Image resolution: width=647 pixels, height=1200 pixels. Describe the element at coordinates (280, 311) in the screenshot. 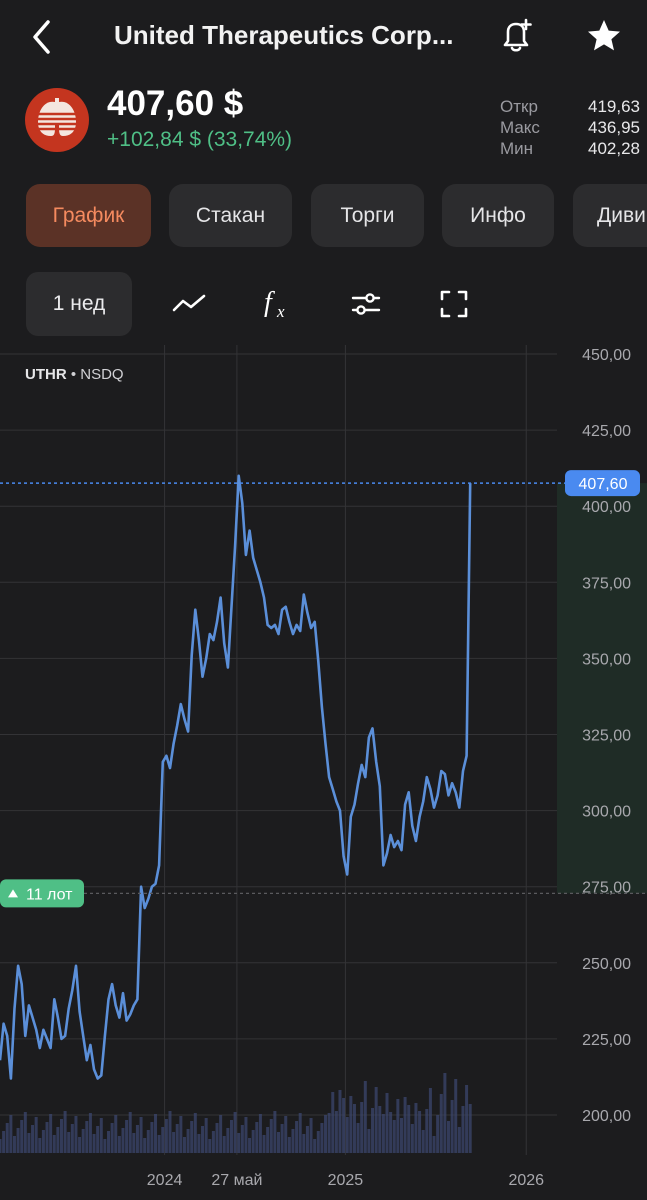

I see `svg-text: x` at that location.